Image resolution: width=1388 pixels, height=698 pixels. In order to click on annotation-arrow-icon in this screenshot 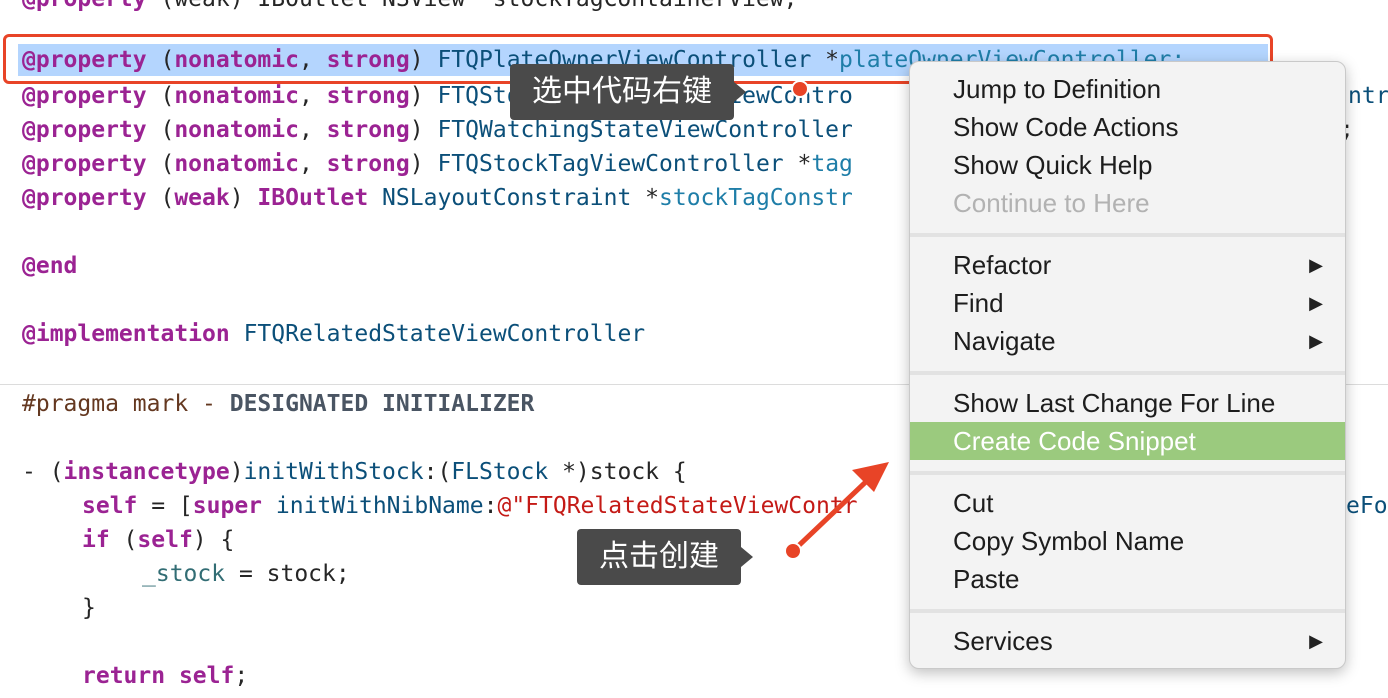, I will do `click(836, 511)`.